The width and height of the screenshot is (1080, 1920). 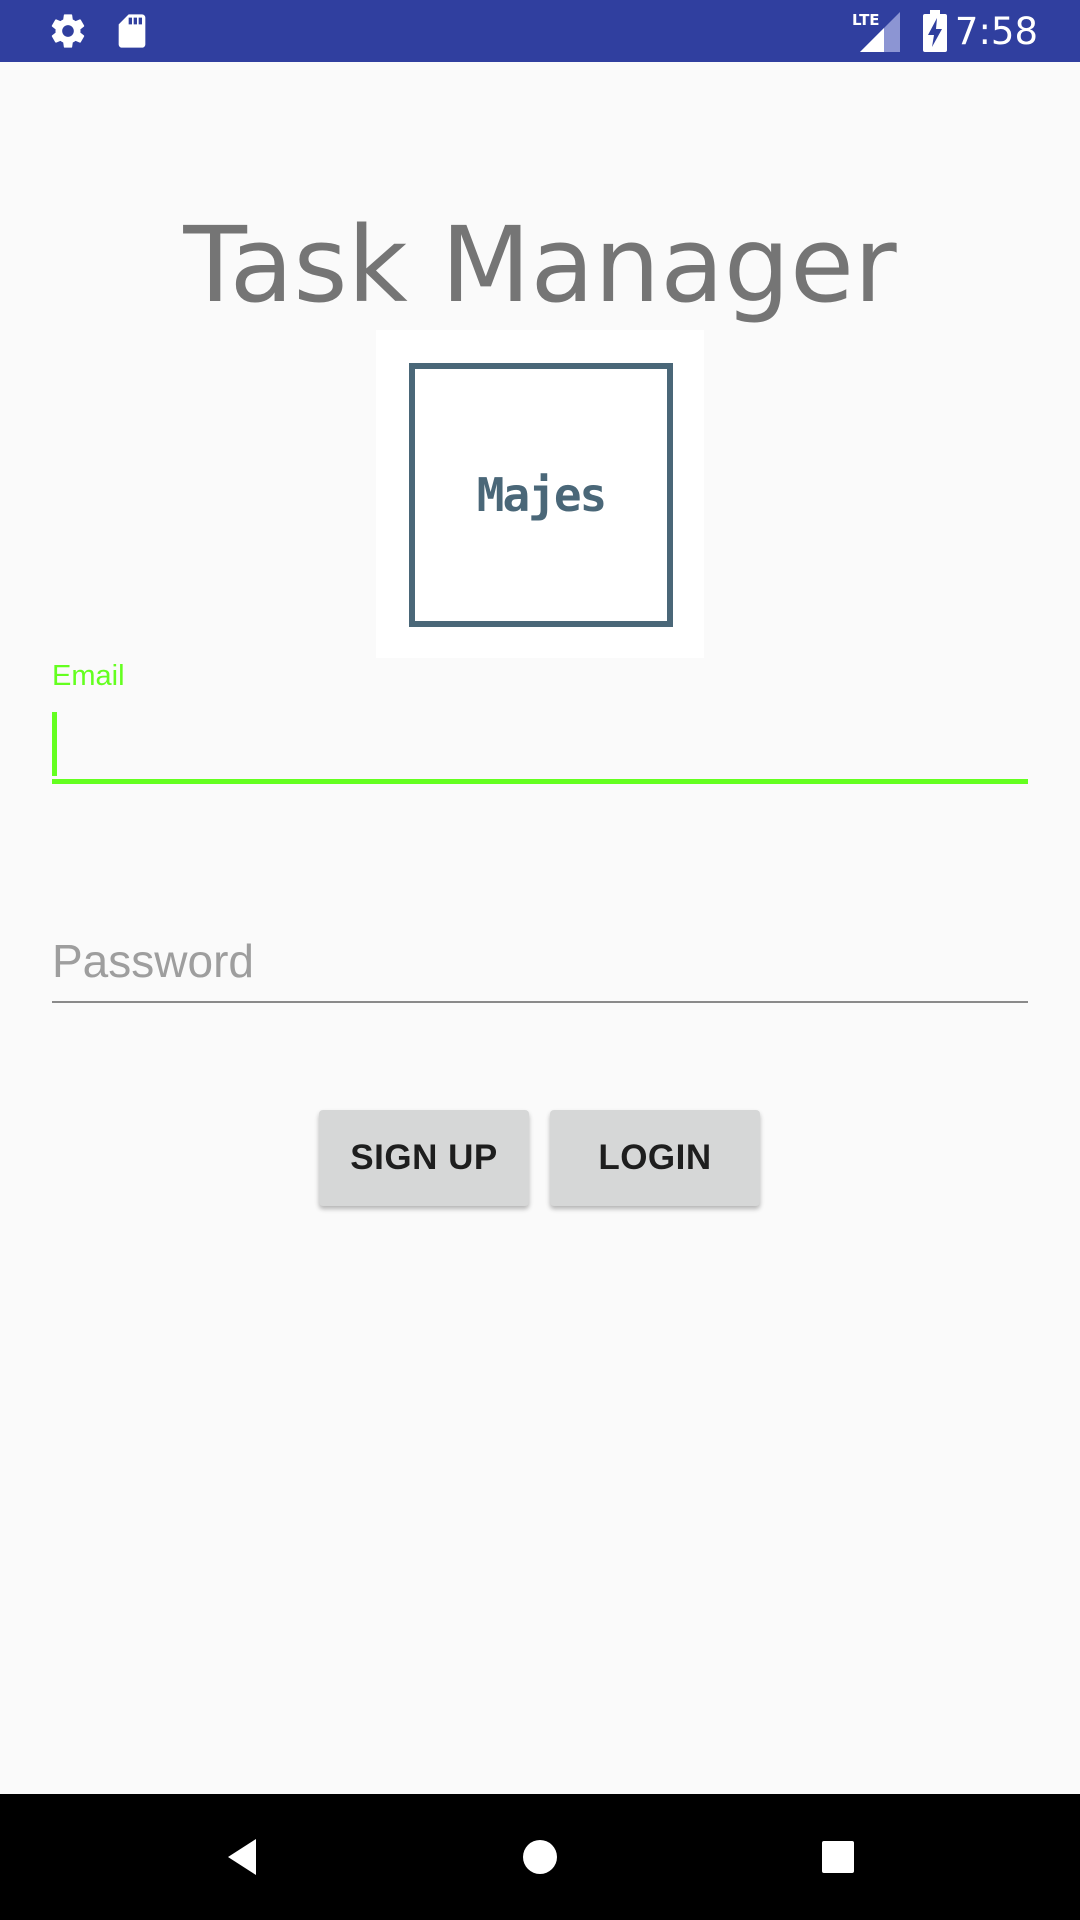 What do you see at coordinates (655, 1158) in the screenshot?
I see `login-button: LOGIN` at bounding box center [655, 1158].